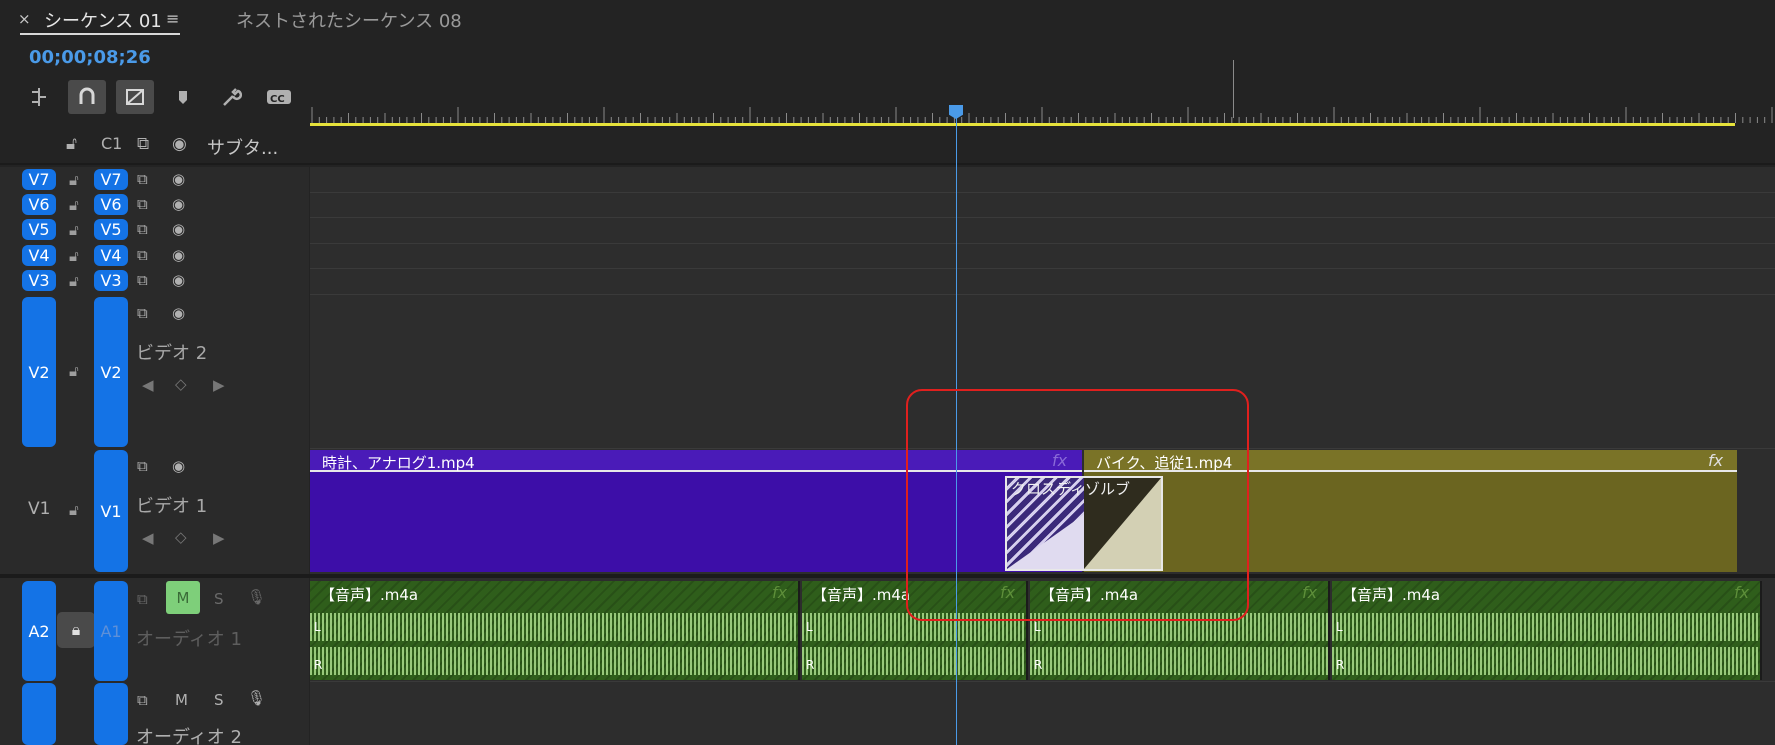  What do you see at coordinates (90, 57) in the screenshot?
I see `playhead-timecode: 00;00;08;26` at bounding box center [90, 57].